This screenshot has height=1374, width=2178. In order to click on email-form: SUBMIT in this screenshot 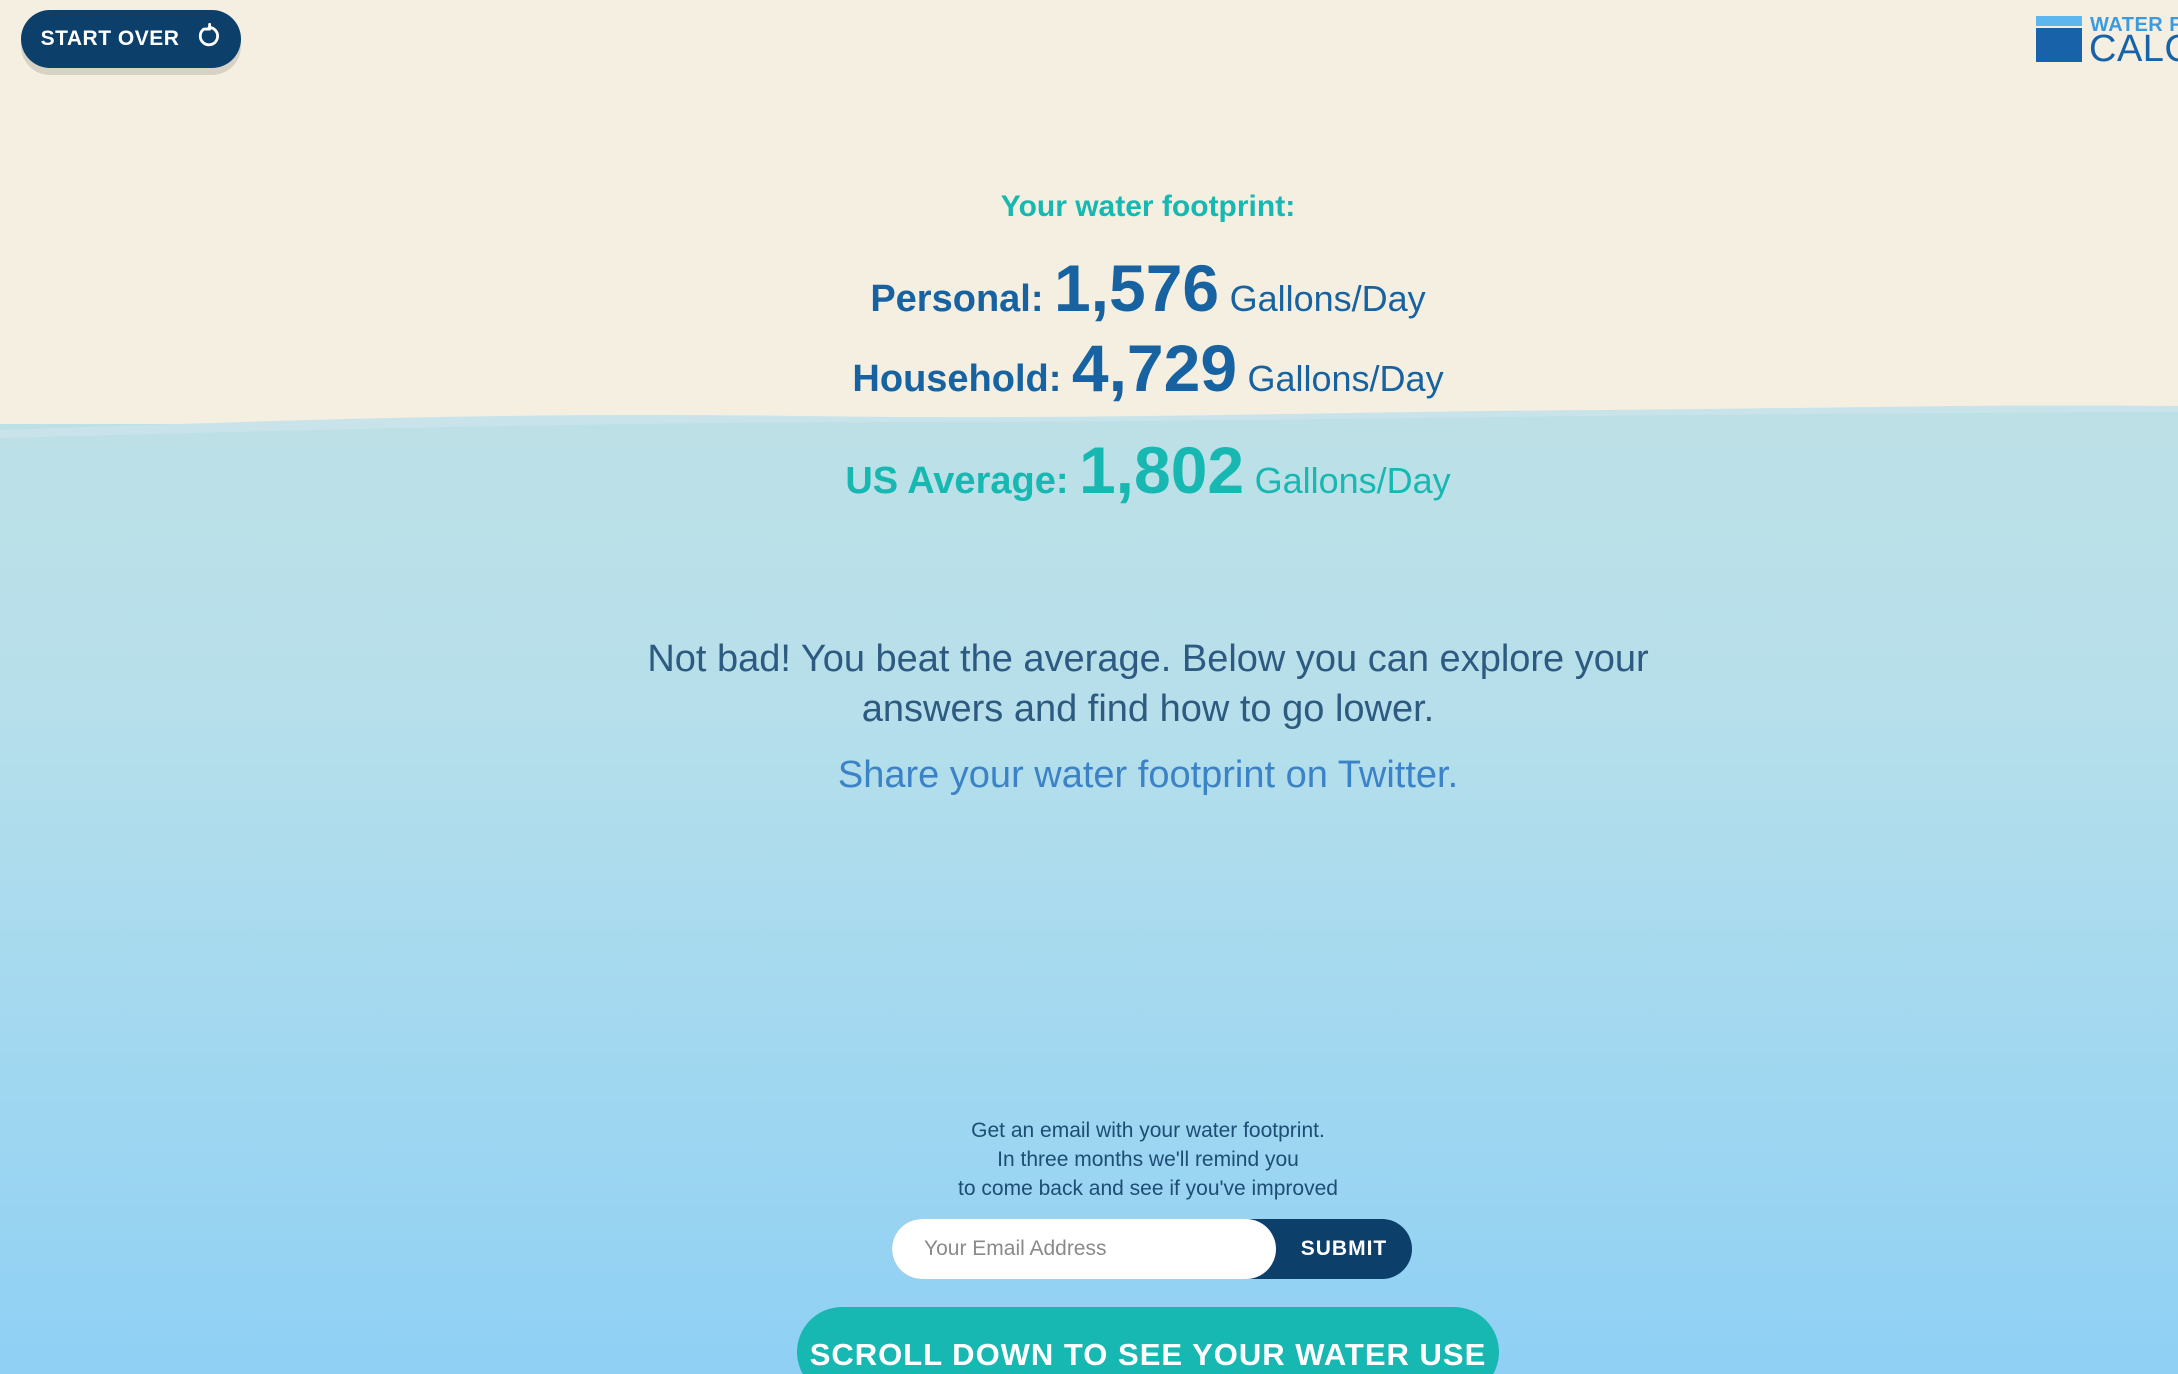, I will do `click(1152, 1249)`.